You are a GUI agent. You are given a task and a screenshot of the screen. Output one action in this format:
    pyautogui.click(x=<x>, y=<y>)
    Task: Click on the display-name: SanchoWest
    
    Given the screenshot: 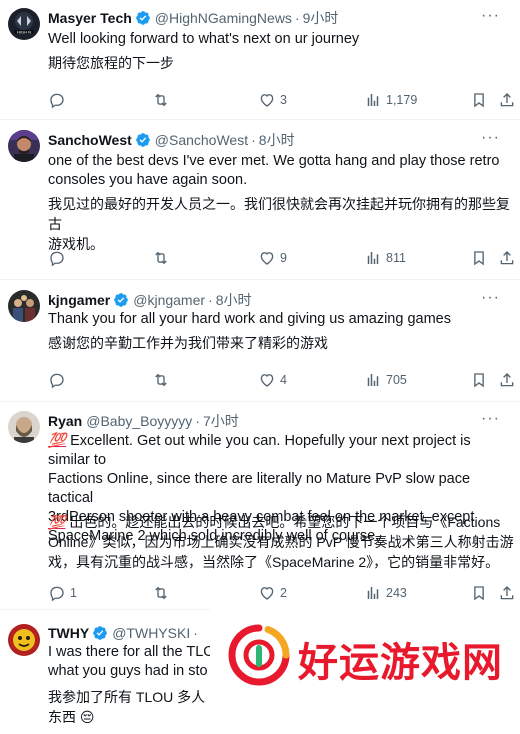 What is the action you would take?
    pyautogui.click(x=90, y=140)
    